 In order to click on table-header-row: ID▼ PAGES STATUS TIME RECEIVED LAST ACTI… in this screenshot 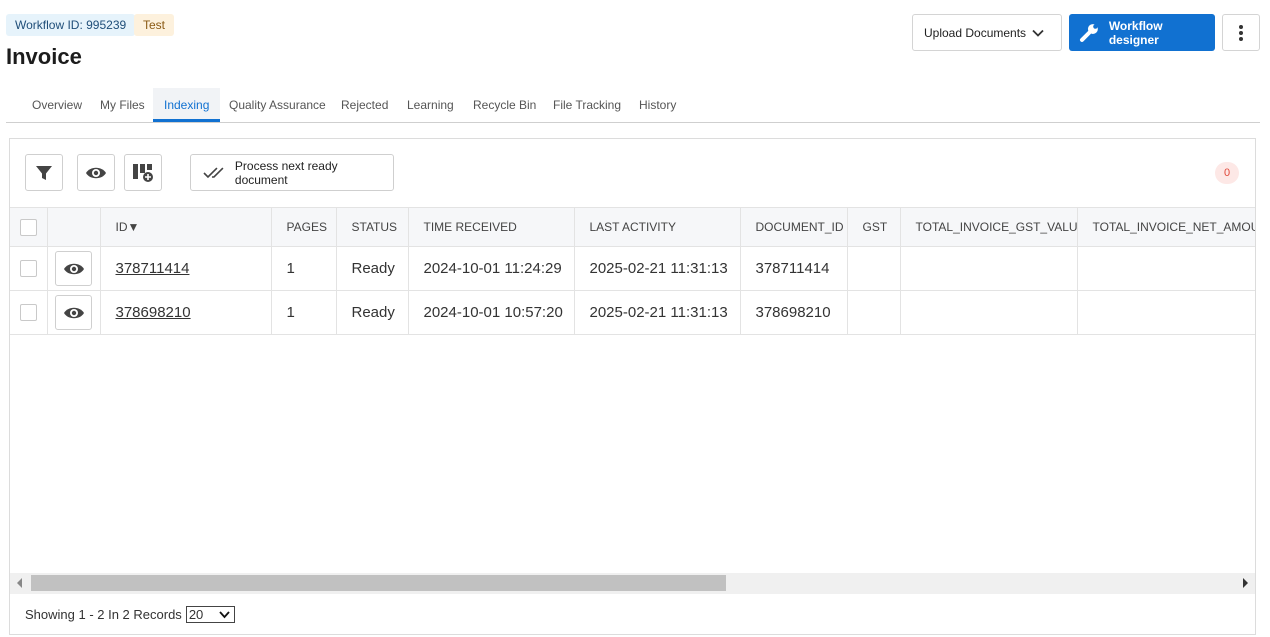, I will do `click(632, 227)`.